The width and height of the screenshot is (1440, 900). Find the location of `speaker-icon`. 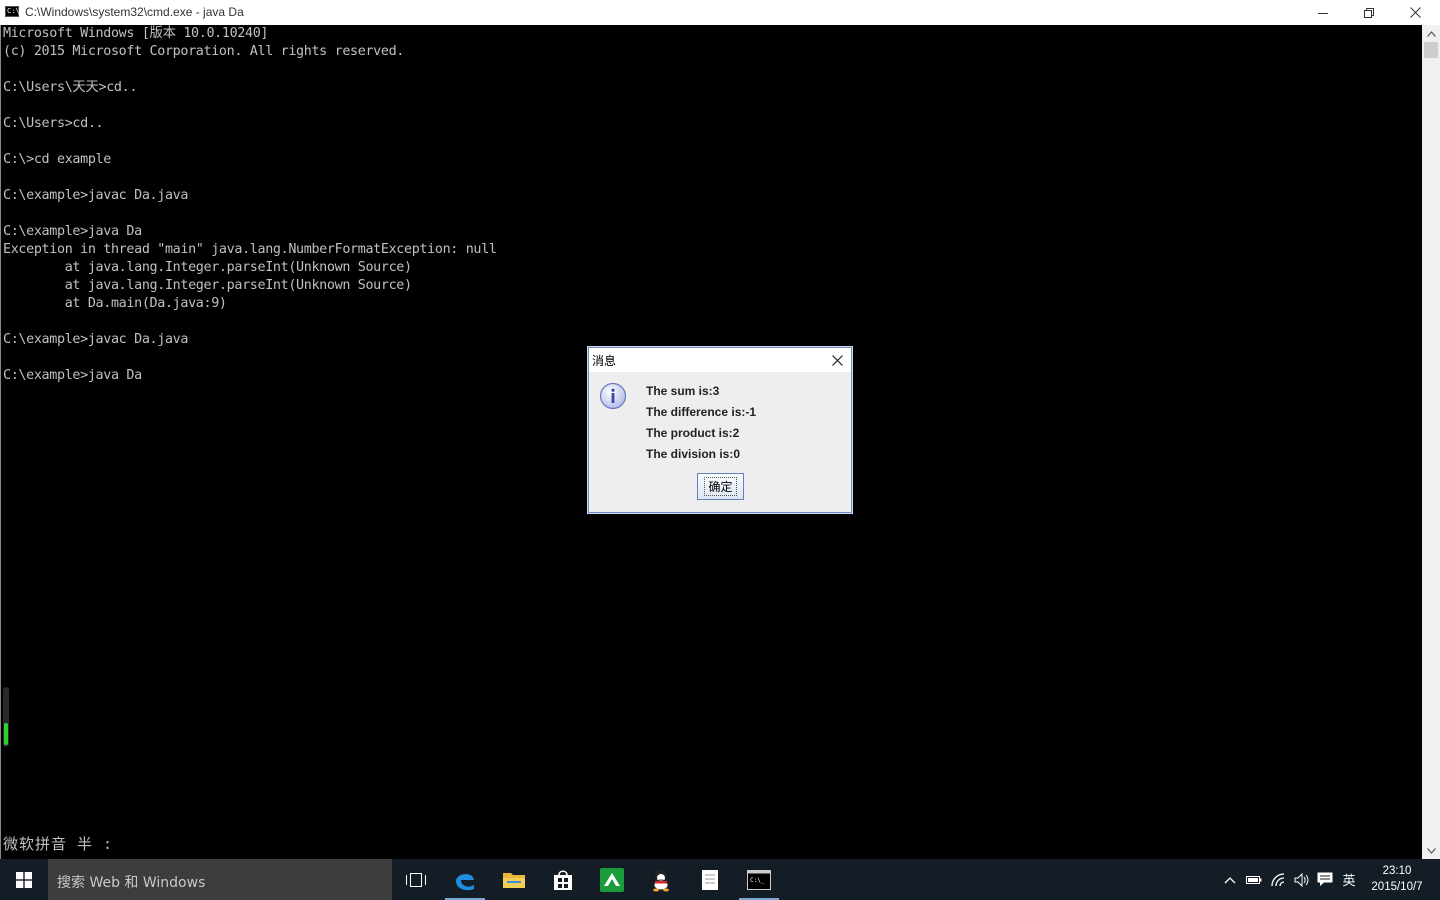

speaker-icon is located at coordinates (1301, 879).